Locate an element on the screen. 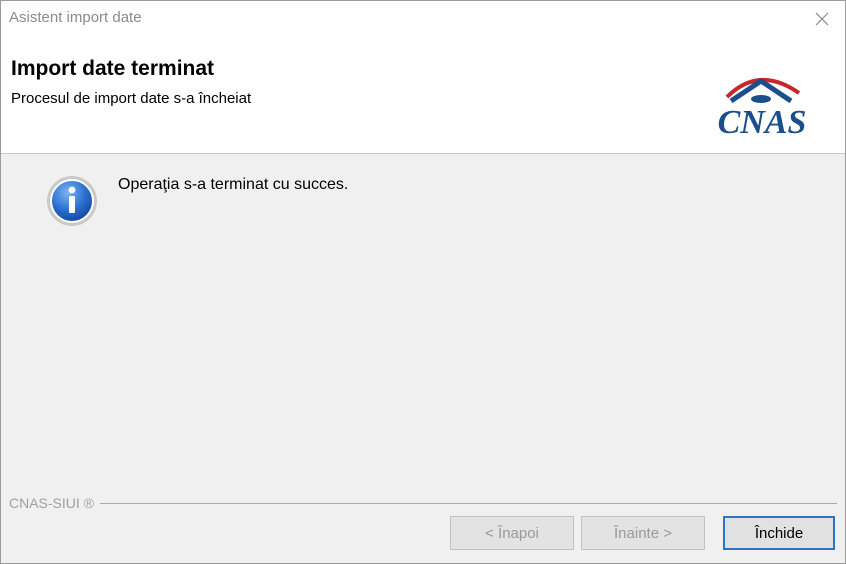 Image resolution: width=846 pixels, height=564 pixels. close-icon is located at coordinates (822, 19).